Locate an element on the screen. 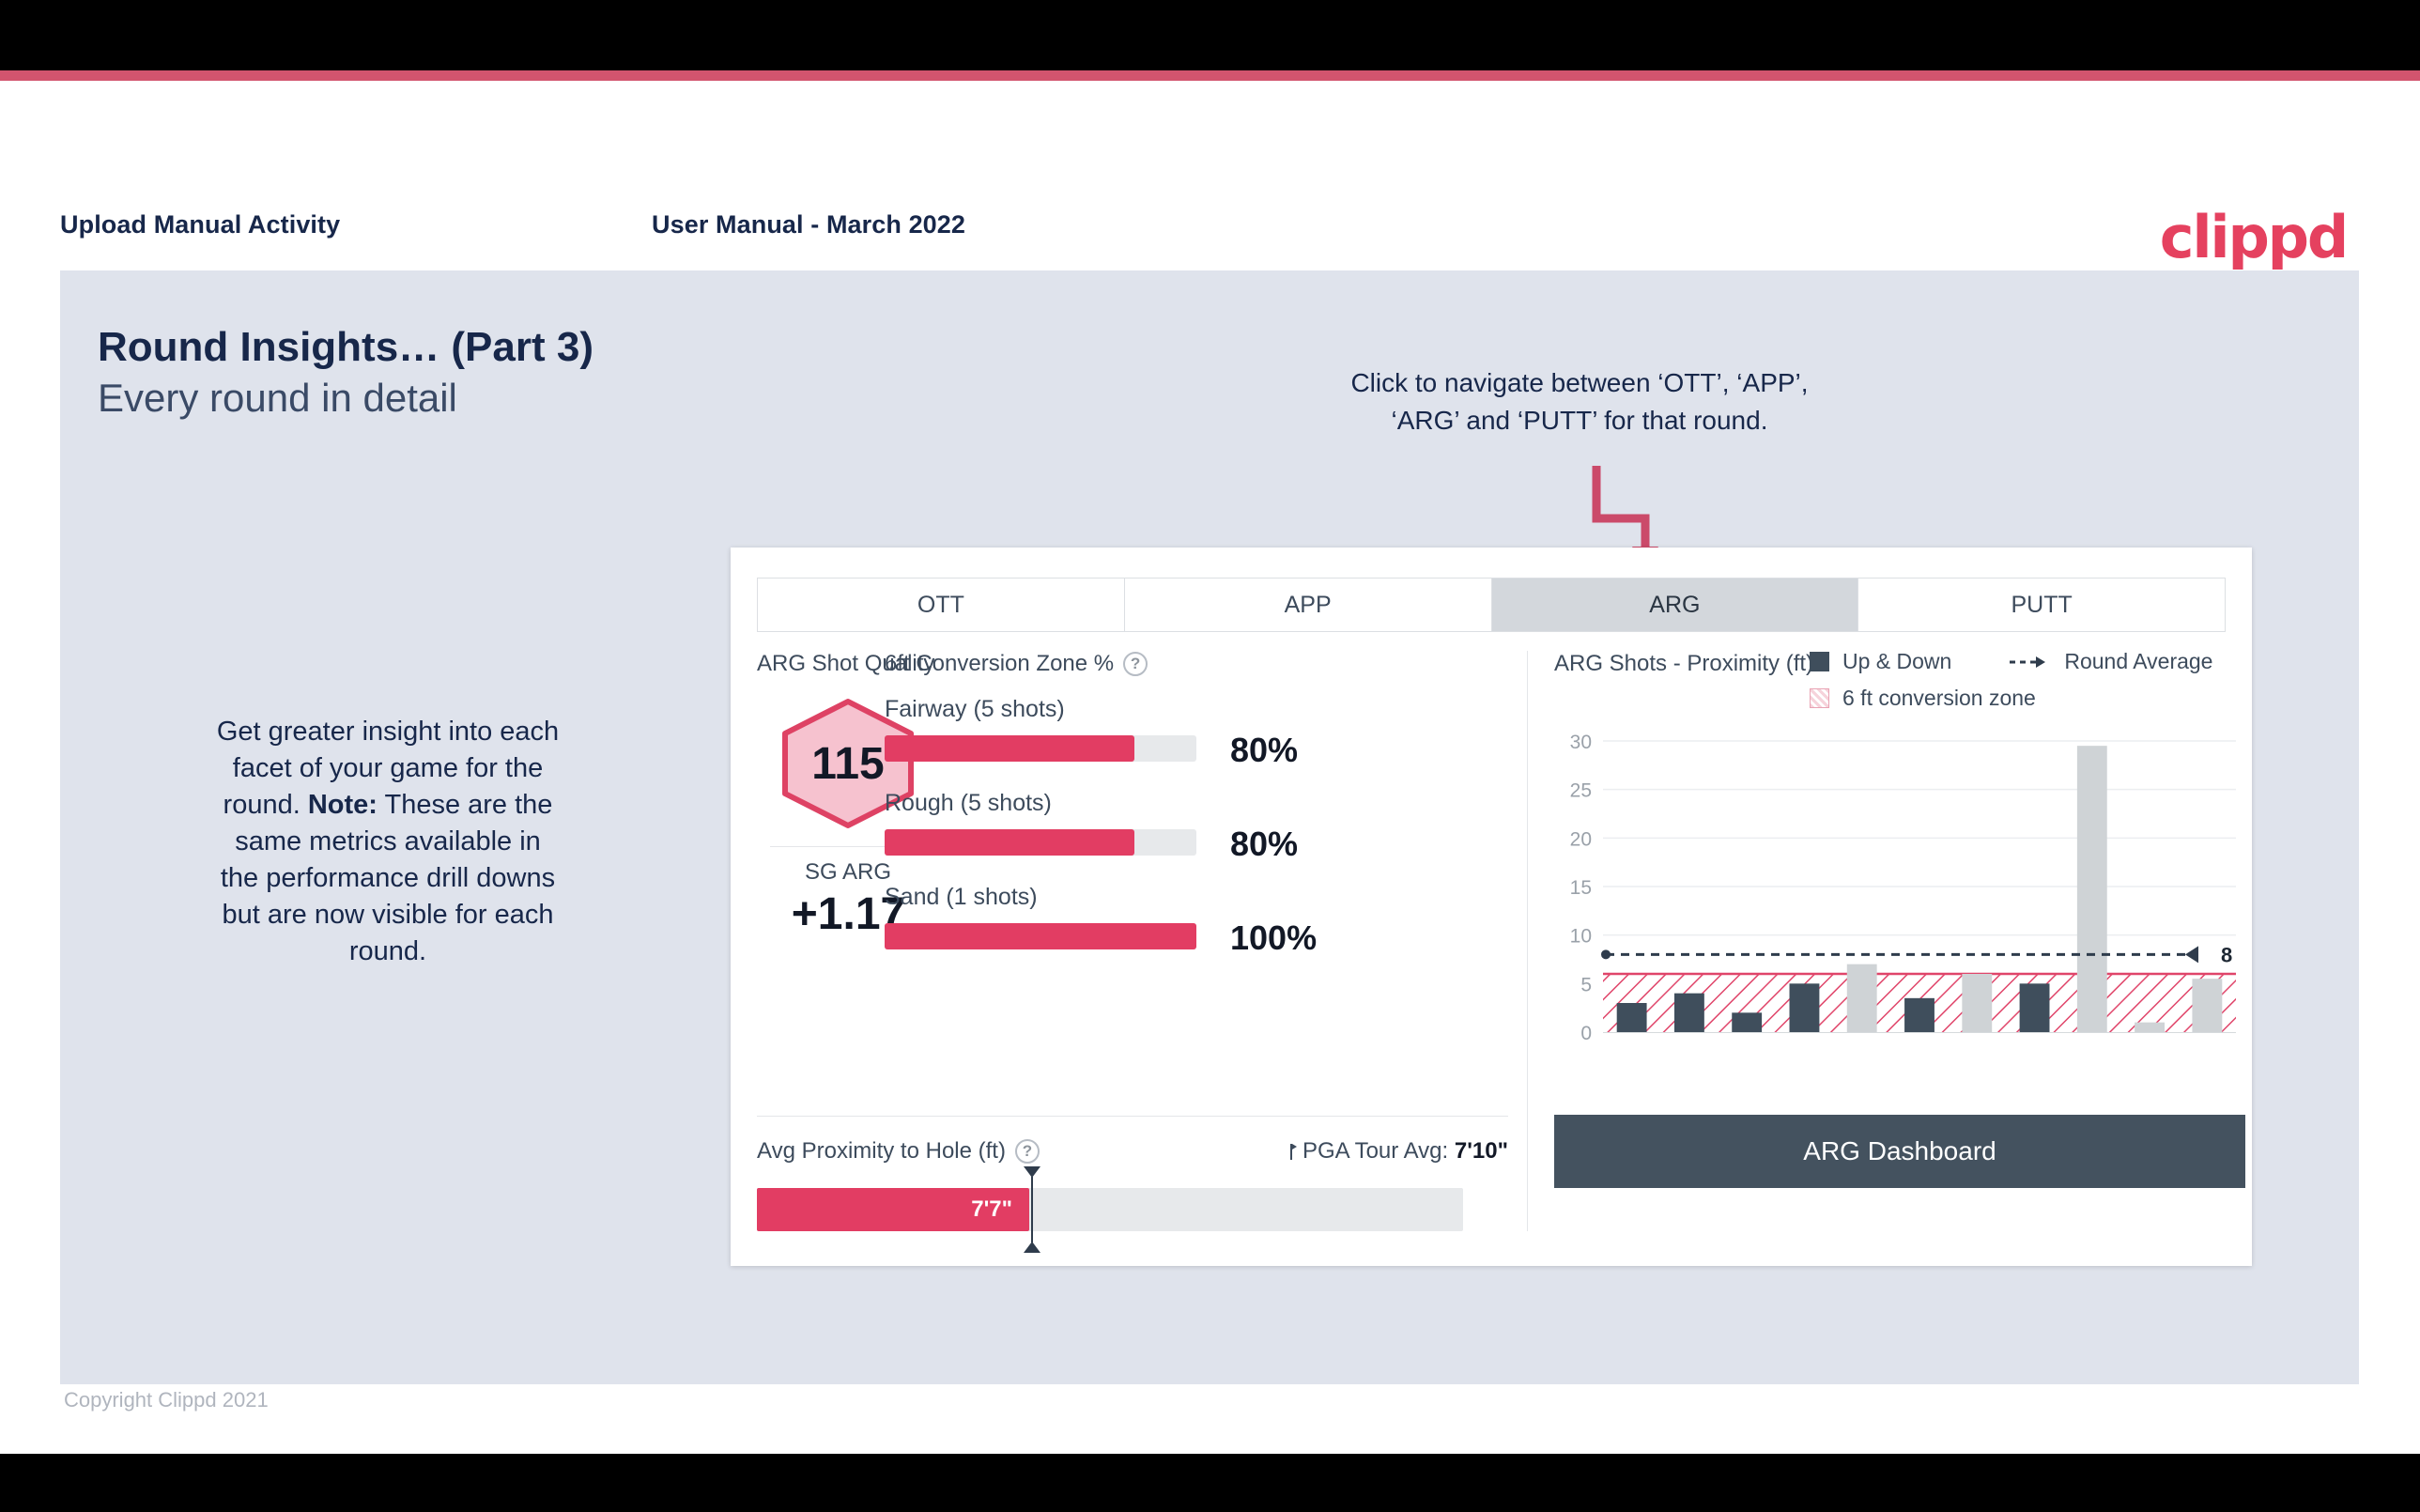 The width and height of the screenshot is (2420, 1512). conversion-percent-rough: 80% is located at coordinates (1264, 844).